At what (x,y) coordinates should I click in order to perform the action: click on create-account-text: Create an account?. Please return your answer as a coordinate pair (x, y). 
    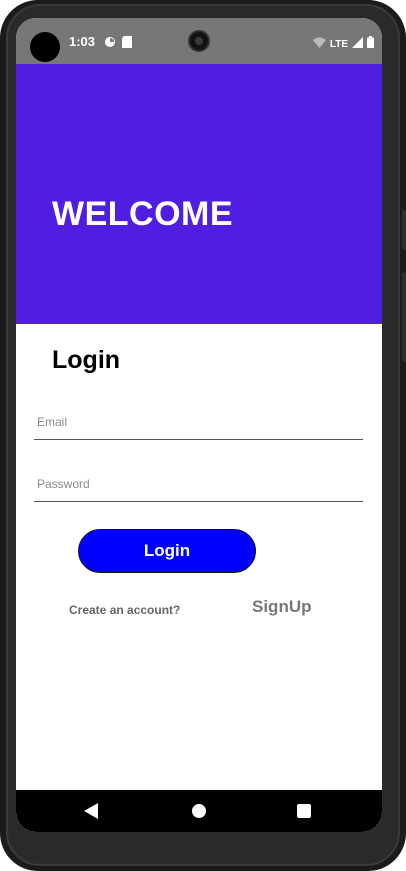
    Looking at the image, I should click on (125, 610).